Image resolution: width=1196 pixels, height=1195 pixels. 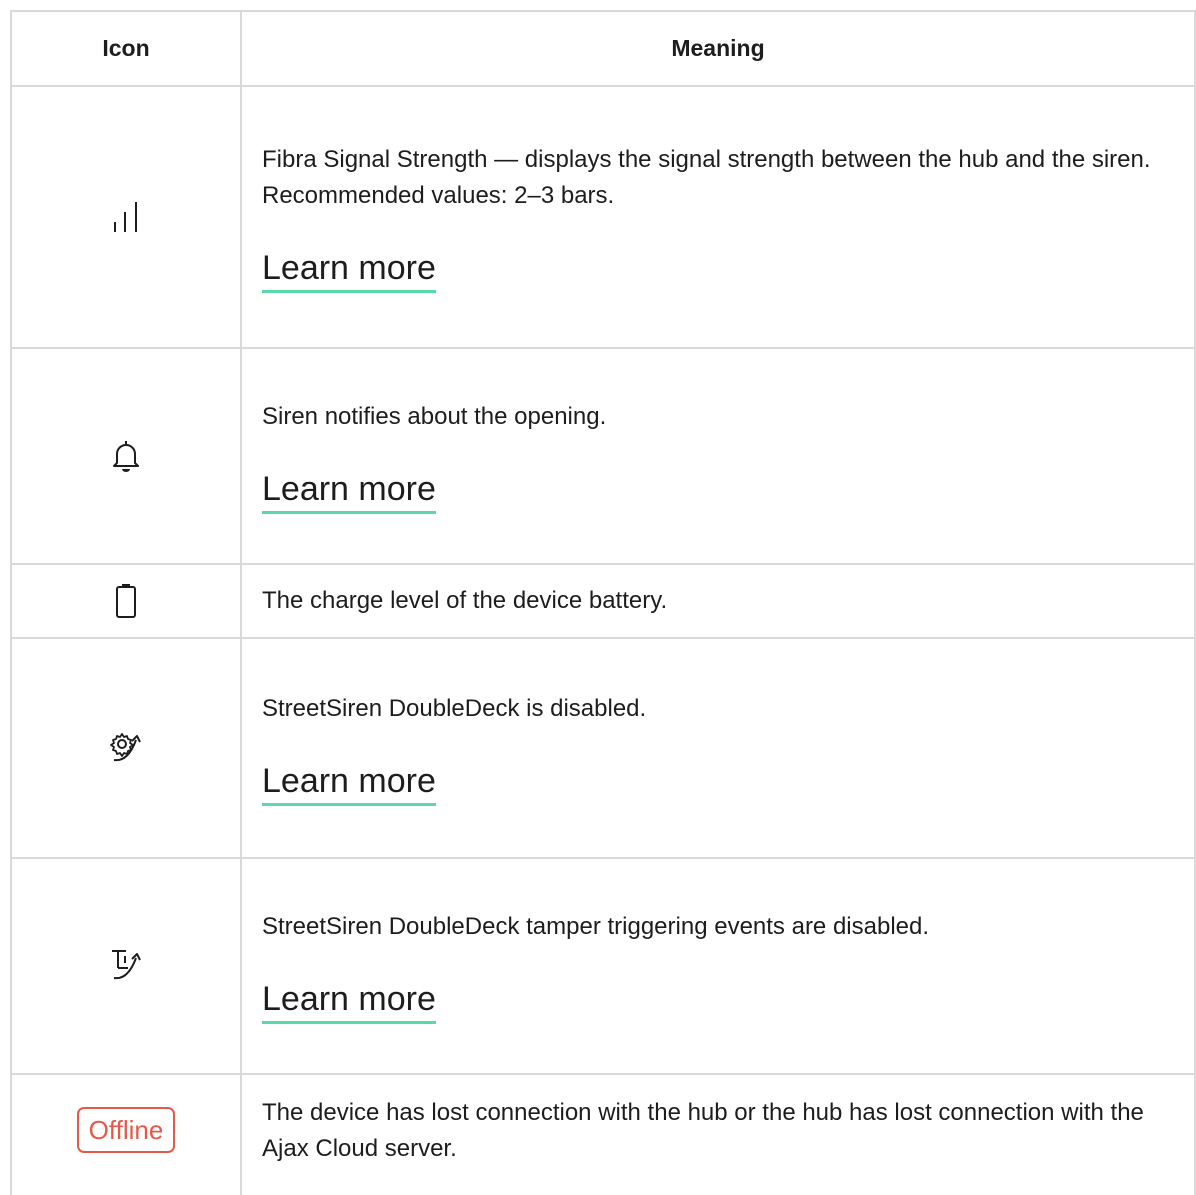 I want to click on tamper-disabled-icon, so click(x=126, y=966).